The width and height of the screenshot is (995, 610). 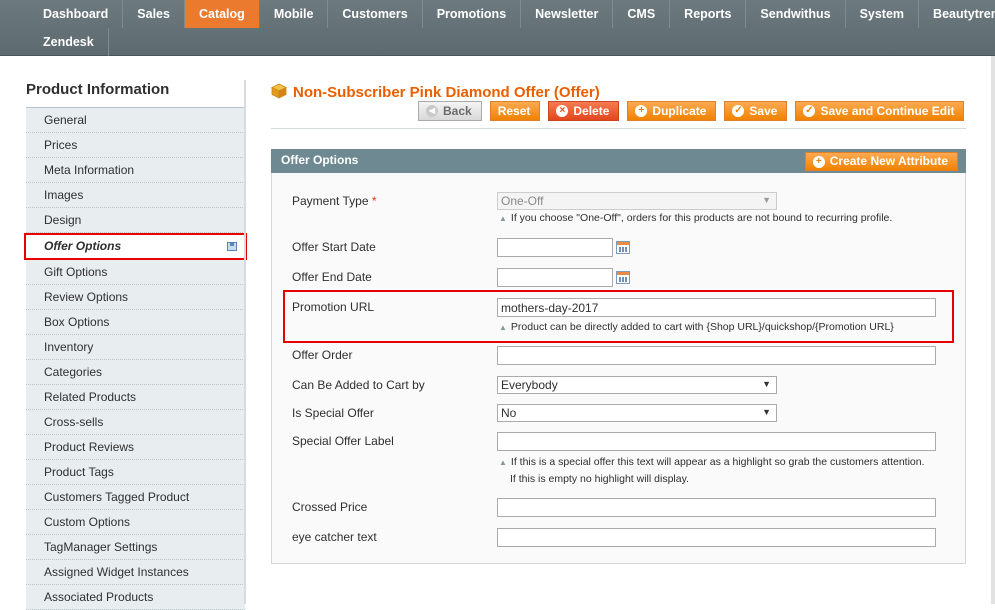 I want to click on promotion-url-label: Promotion URL, so click(x=333, y=307).